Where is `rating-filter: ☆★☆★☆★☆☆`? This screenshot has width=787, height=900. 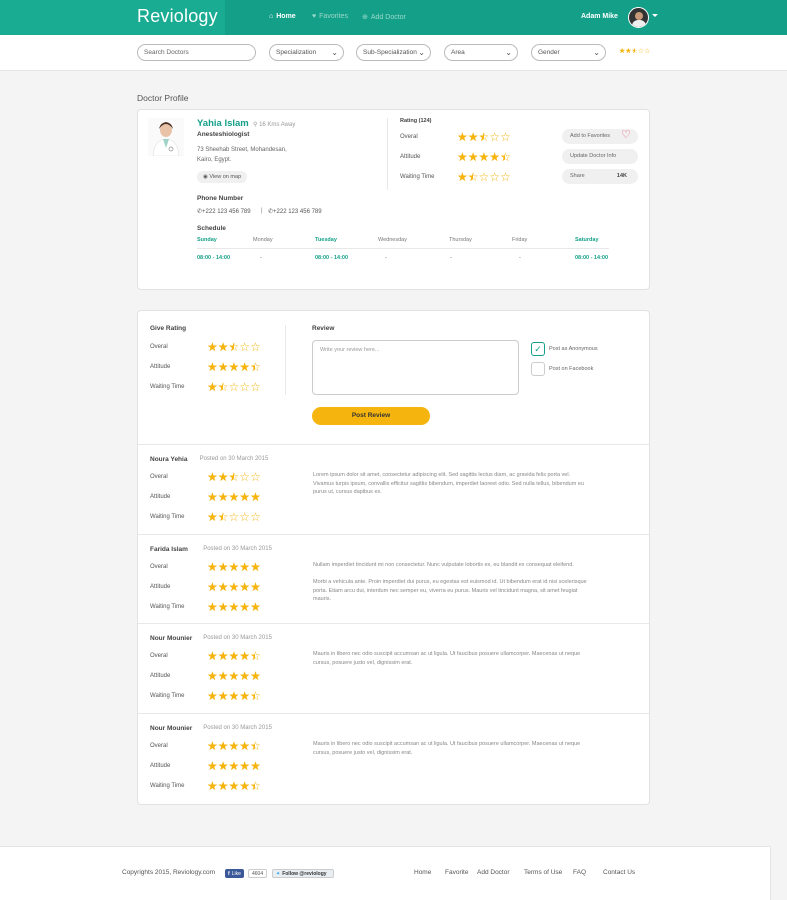
rating-filter: ☆★☆★☆★☆☆ is located at coordinates (634, 51).